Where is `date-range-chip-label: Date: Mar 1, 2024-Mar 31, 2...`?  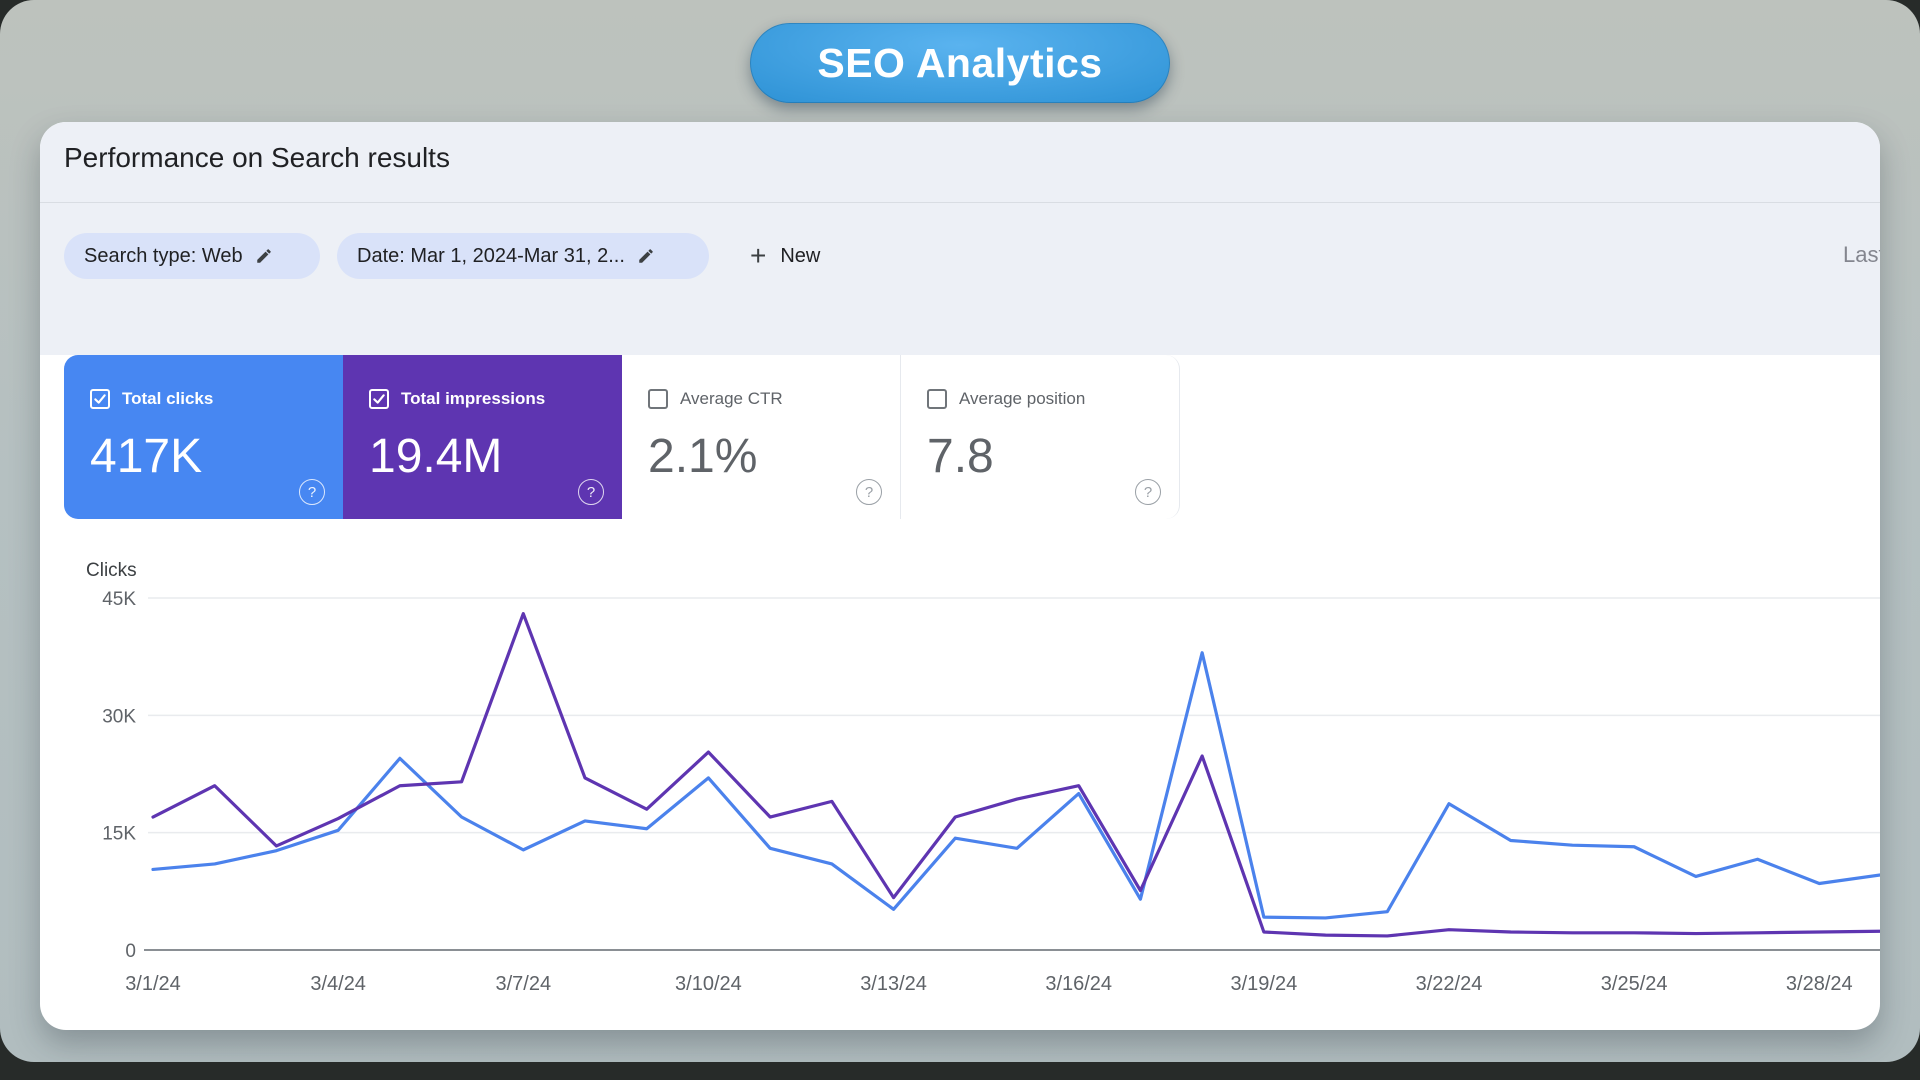 date-range-chip-label: Date: Mar 1, 2024-Mar 31, 2... is located at coordinates (491, 255).